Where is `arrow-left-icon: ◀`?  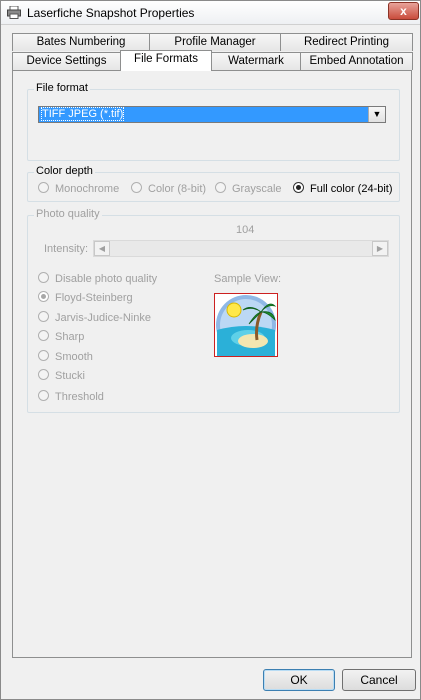
arrow-left-icon: ◀ is located at coordinates (102, 248).